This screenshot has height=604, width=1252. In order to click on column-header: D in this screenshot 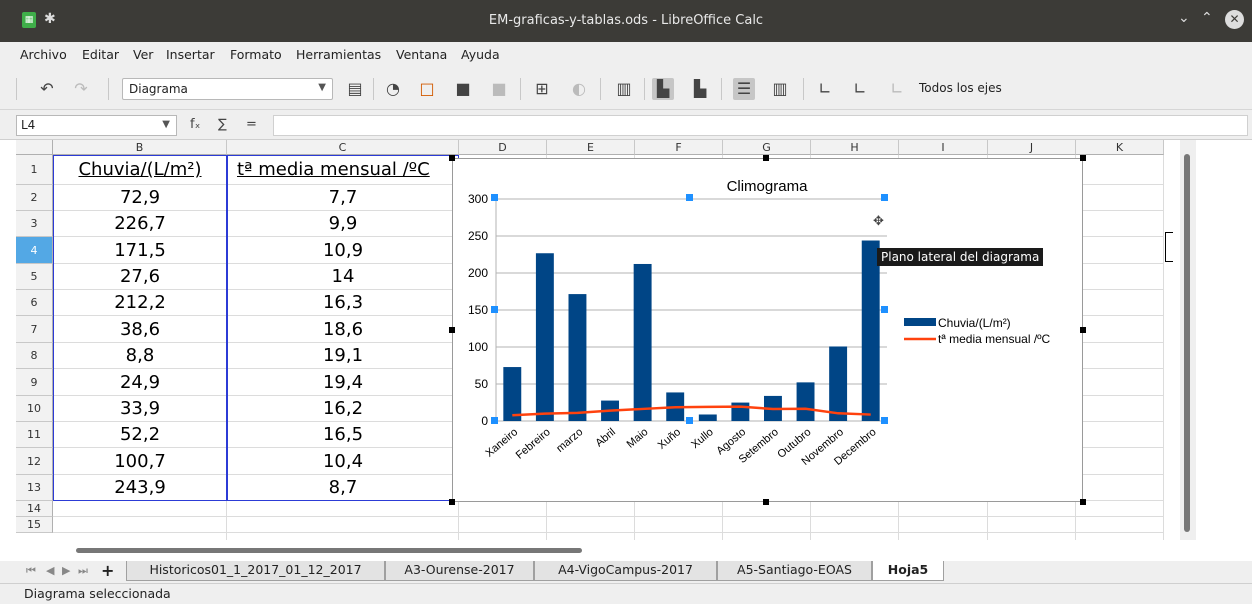, I will do `click(503, 147)`.